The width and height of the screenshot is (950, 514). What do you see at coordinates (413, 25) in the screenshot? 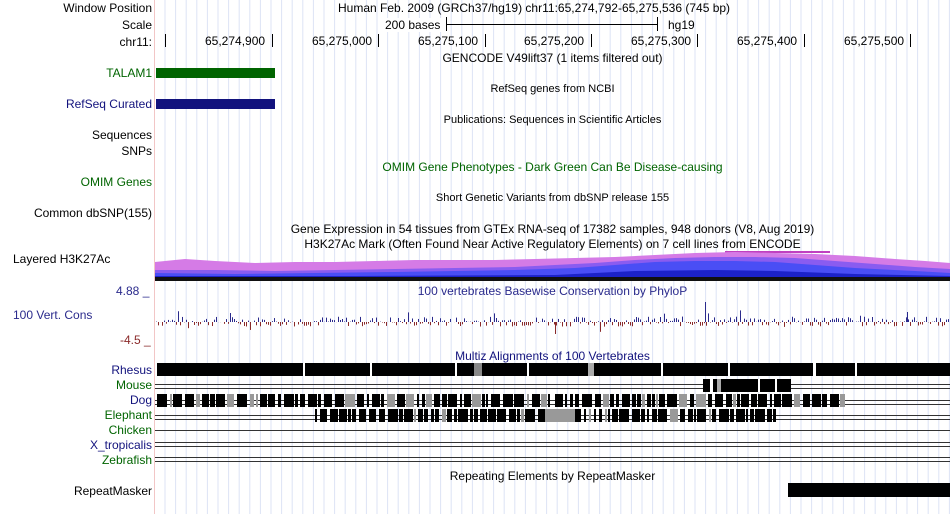
I see `scale-text: 200 bases` at bounding box center [413, 25].